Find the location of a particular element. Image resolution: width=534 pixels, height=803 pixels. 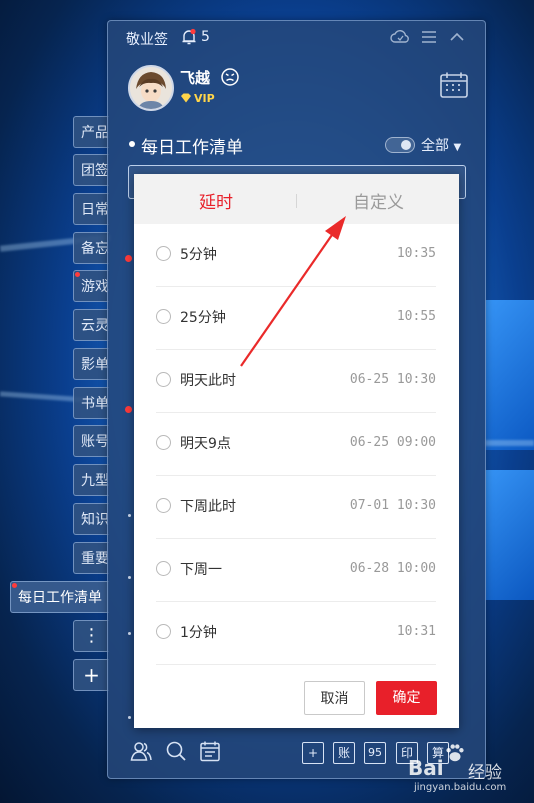

add-tab-button: + is located at coordinates (91, 675).